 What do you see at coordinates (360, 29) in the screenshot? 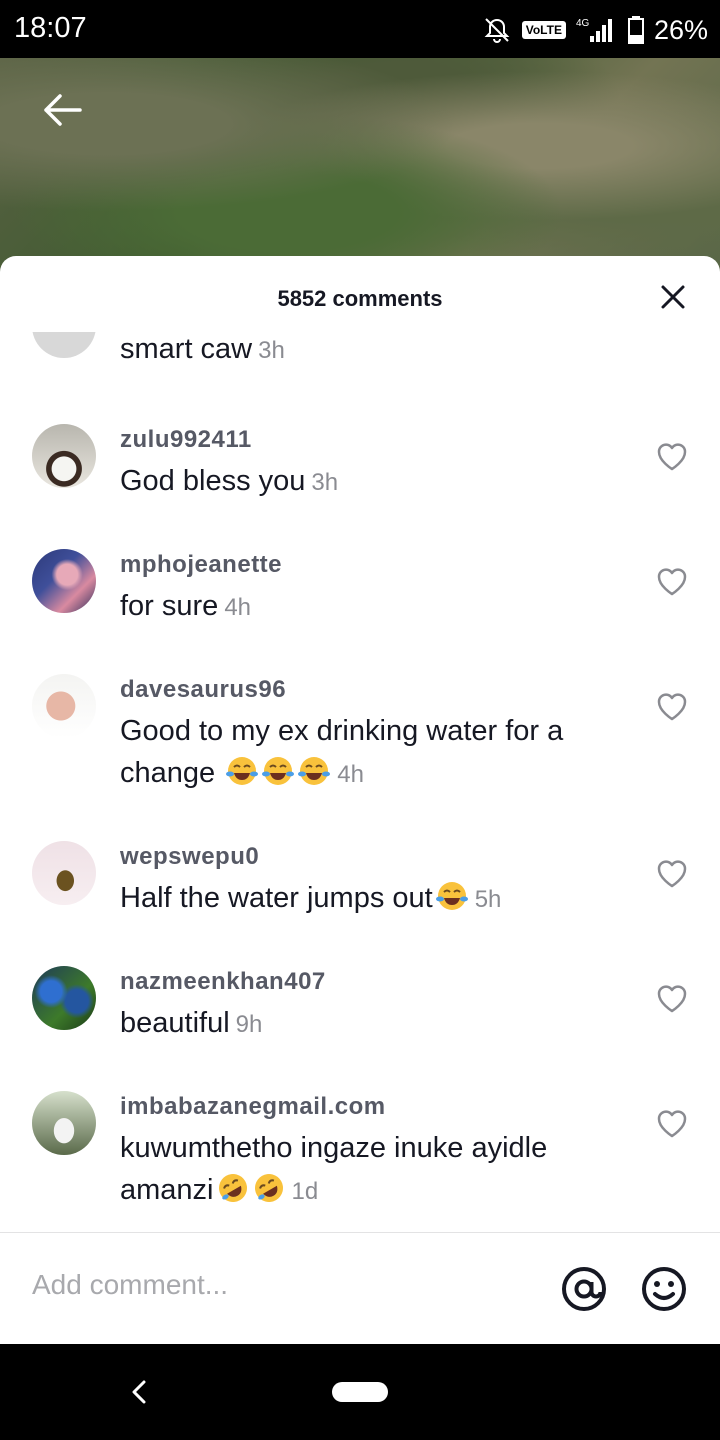
I see `status-bar: 18:07 VoLTE 4G 26%` at bounding box center [360, 29].